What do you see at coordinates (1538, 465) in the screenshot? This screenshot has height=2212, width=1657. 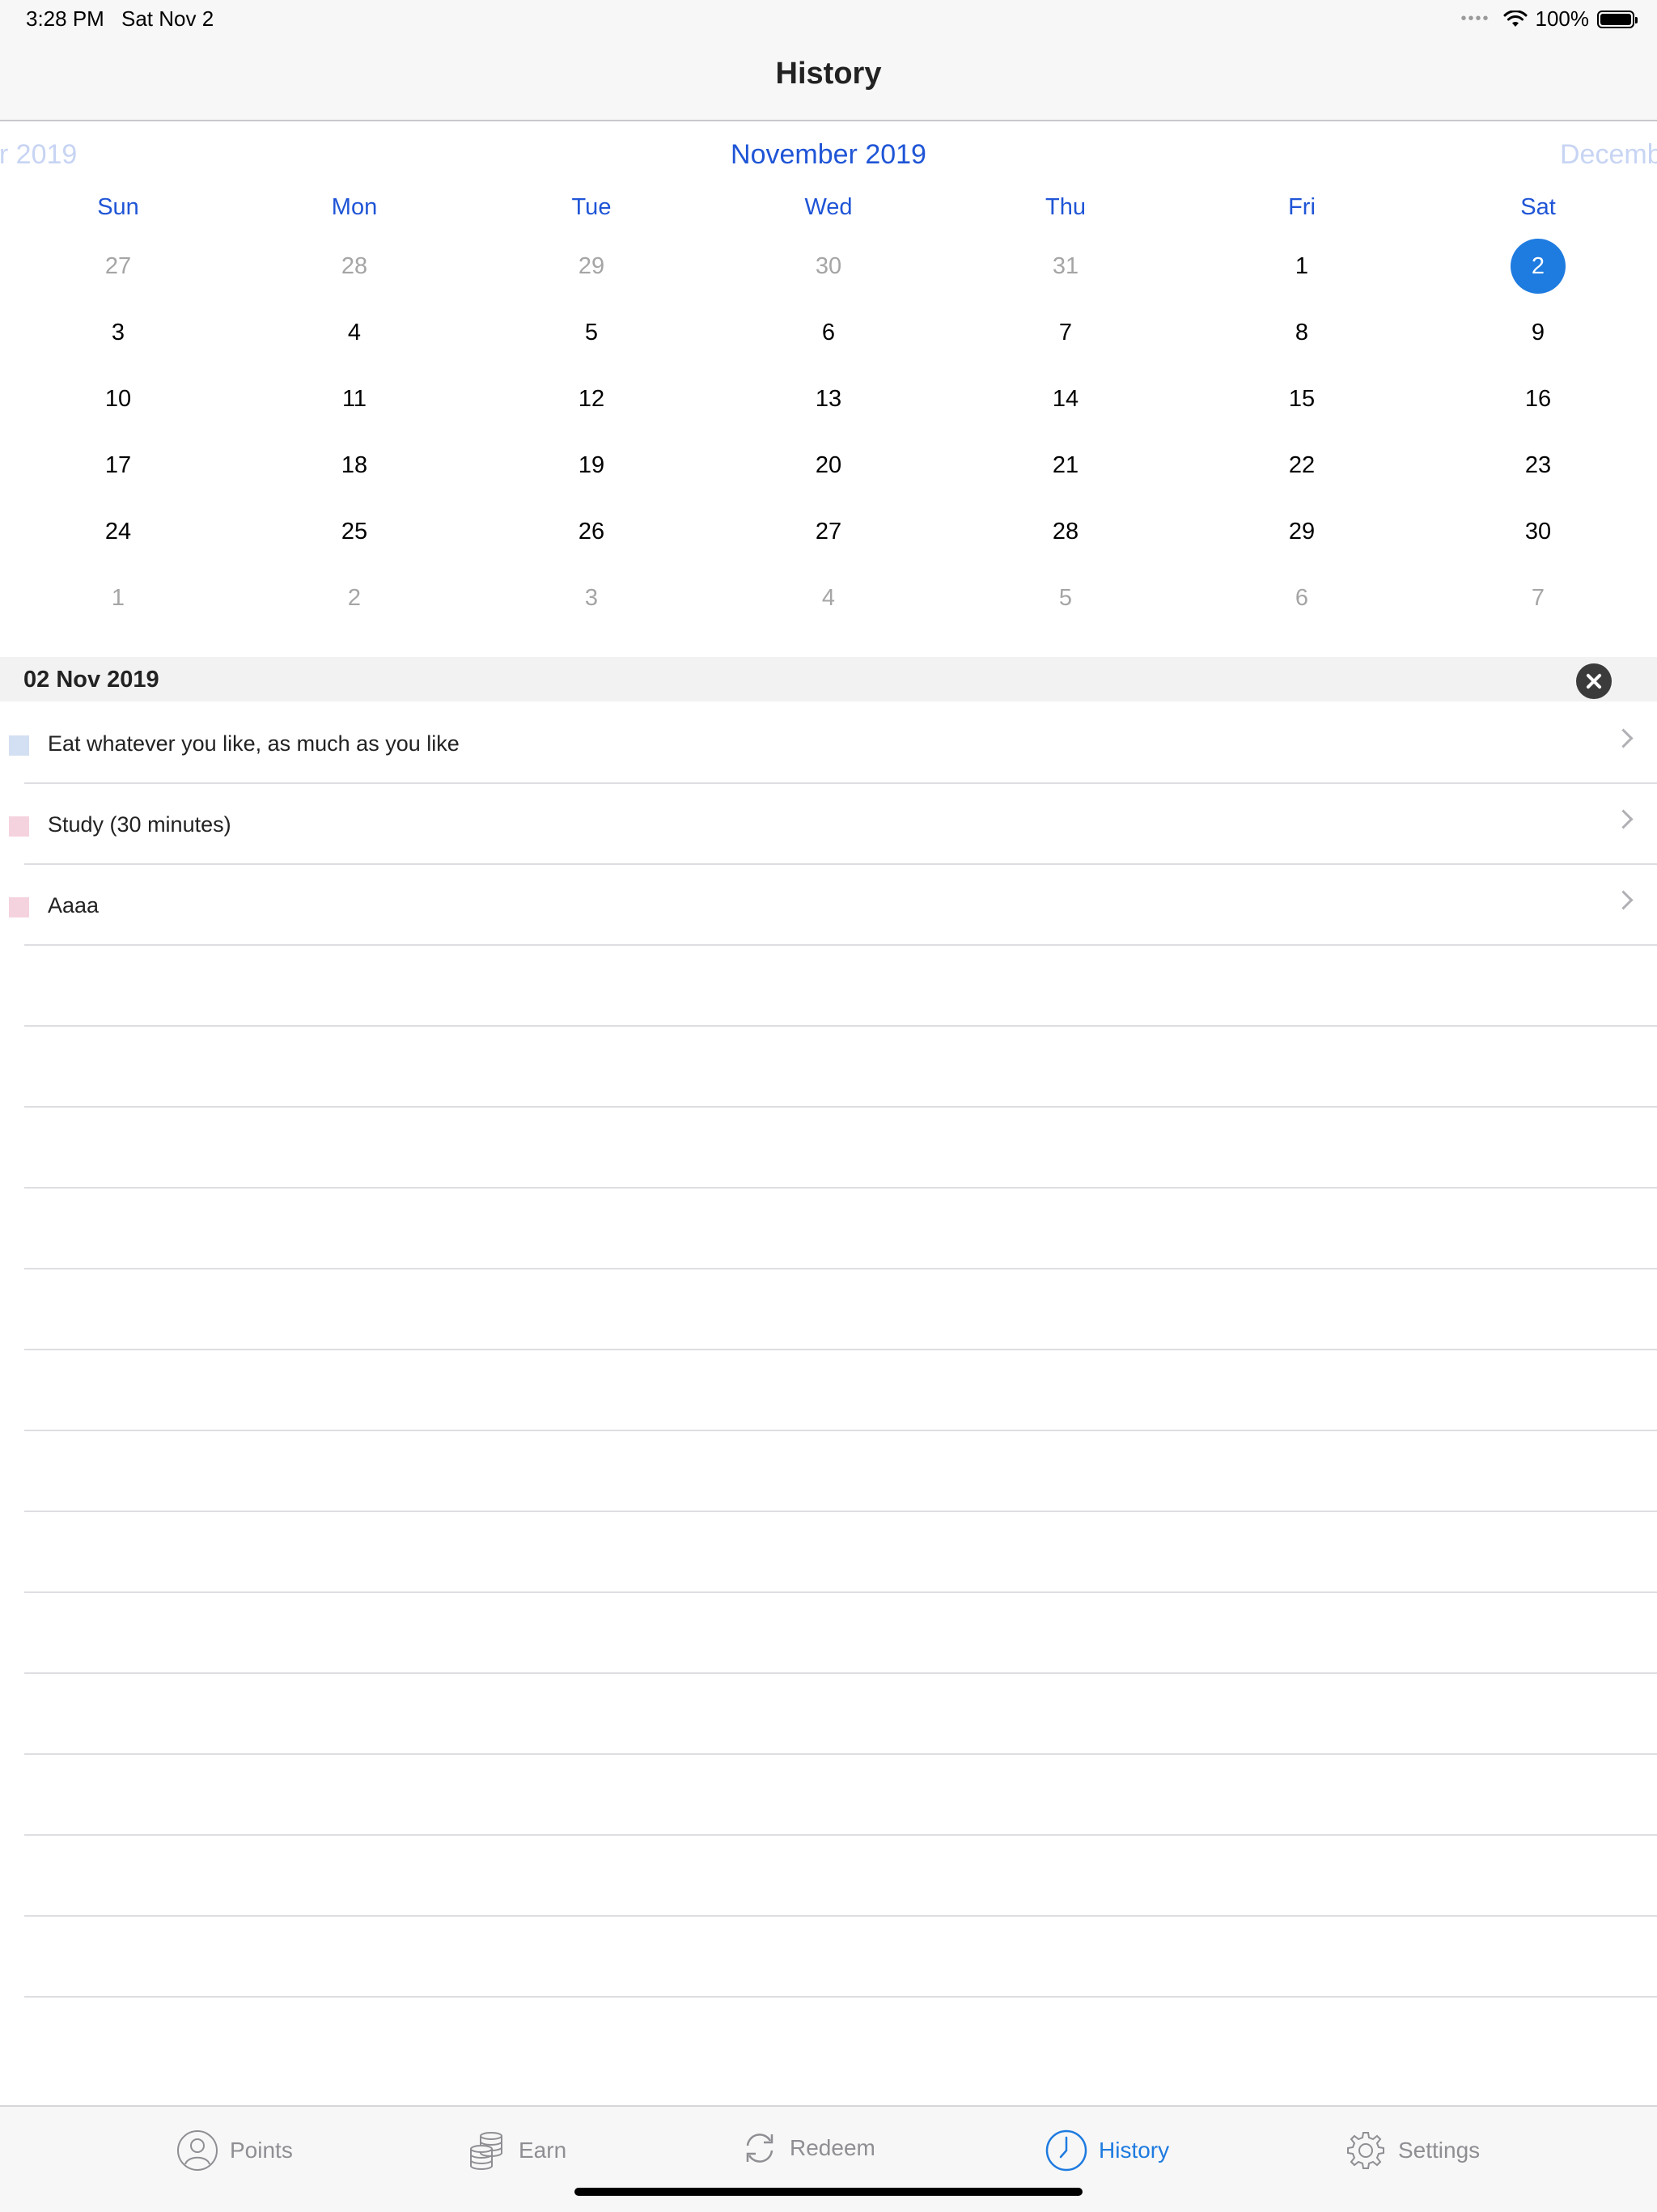 I see `calendar-day: 23` at bounding box center [1538, 465].